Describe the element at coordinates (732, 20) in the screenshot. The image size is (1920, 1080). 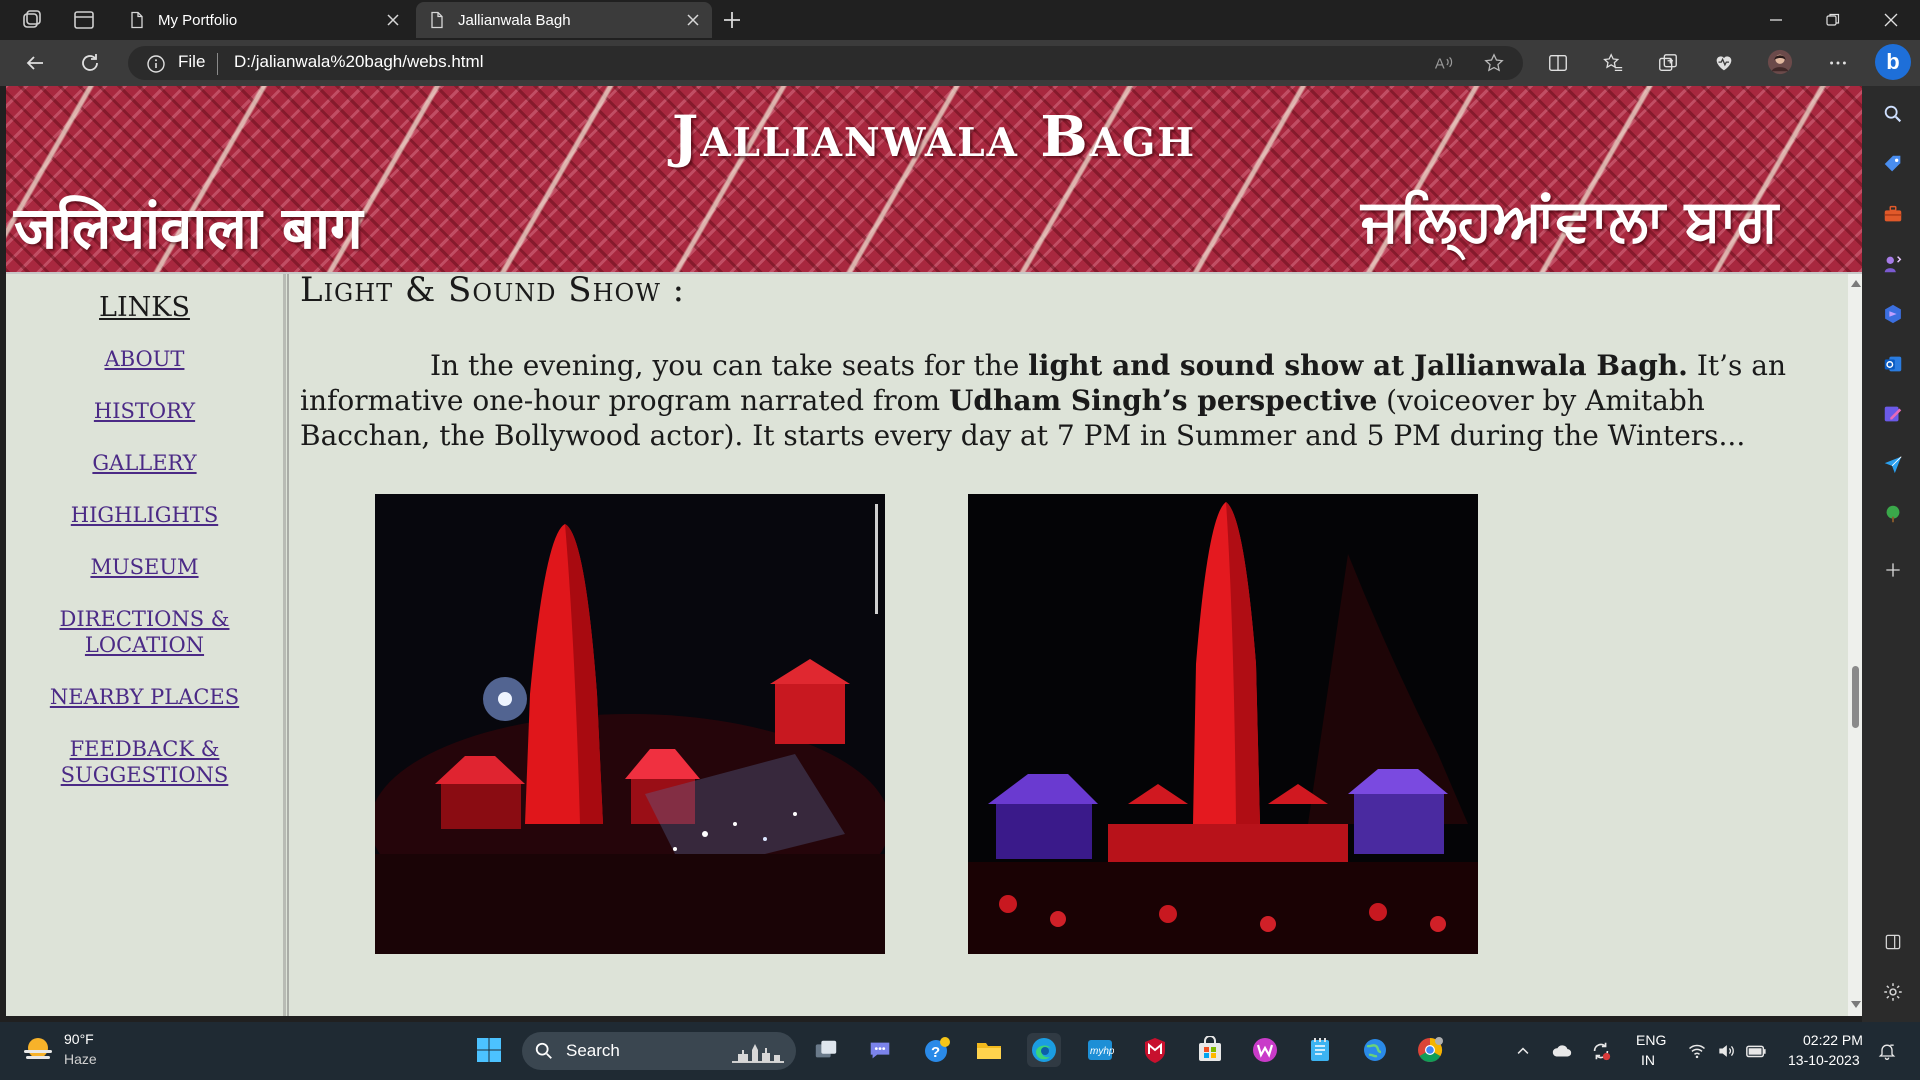
I see `new-tab-icon` at that location.